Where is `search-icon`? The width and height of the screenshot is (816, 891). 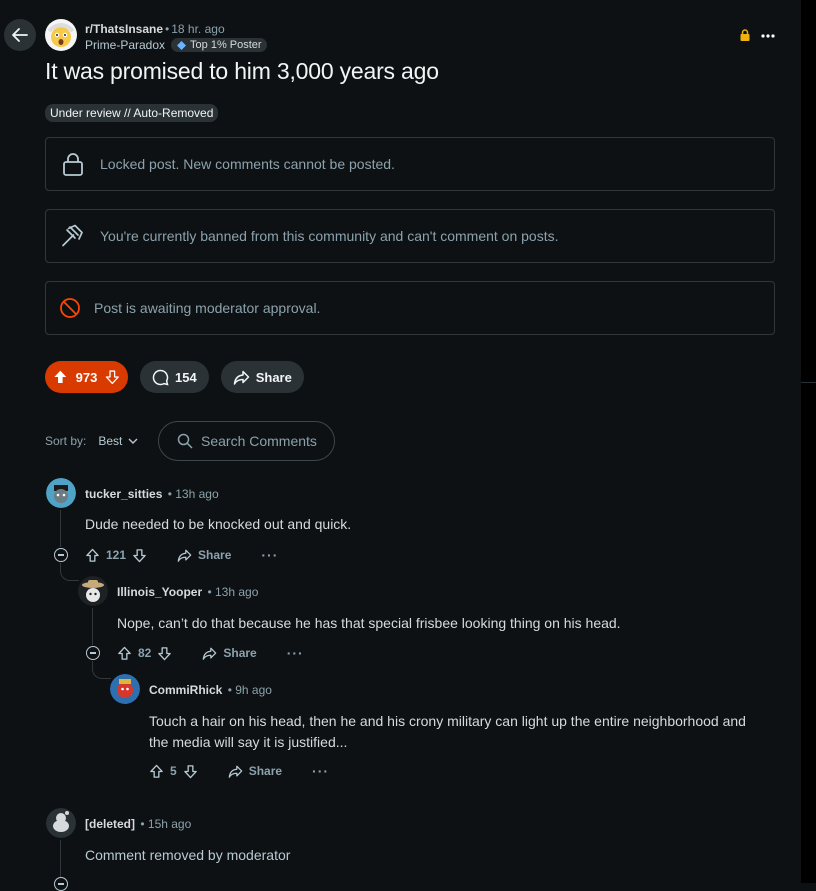 search-icon is located at coordinates (185, 441).